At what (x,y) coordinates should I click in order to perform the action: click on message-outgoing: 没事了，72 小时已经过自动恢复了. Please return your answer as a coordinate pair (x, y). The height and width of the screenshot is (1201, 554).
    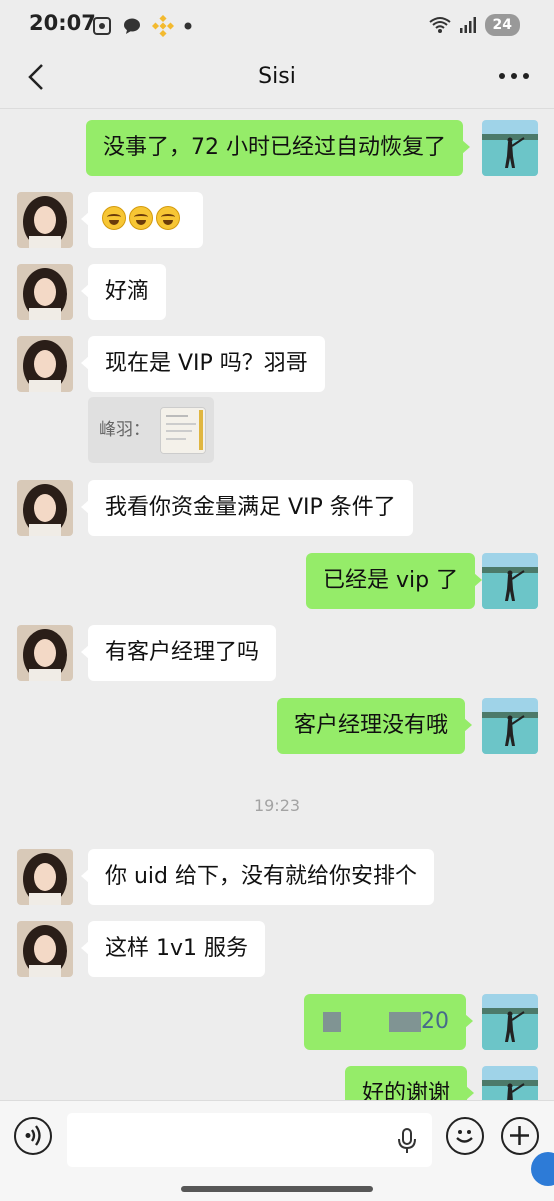
    Looking at the image, I should click on (278, 148).